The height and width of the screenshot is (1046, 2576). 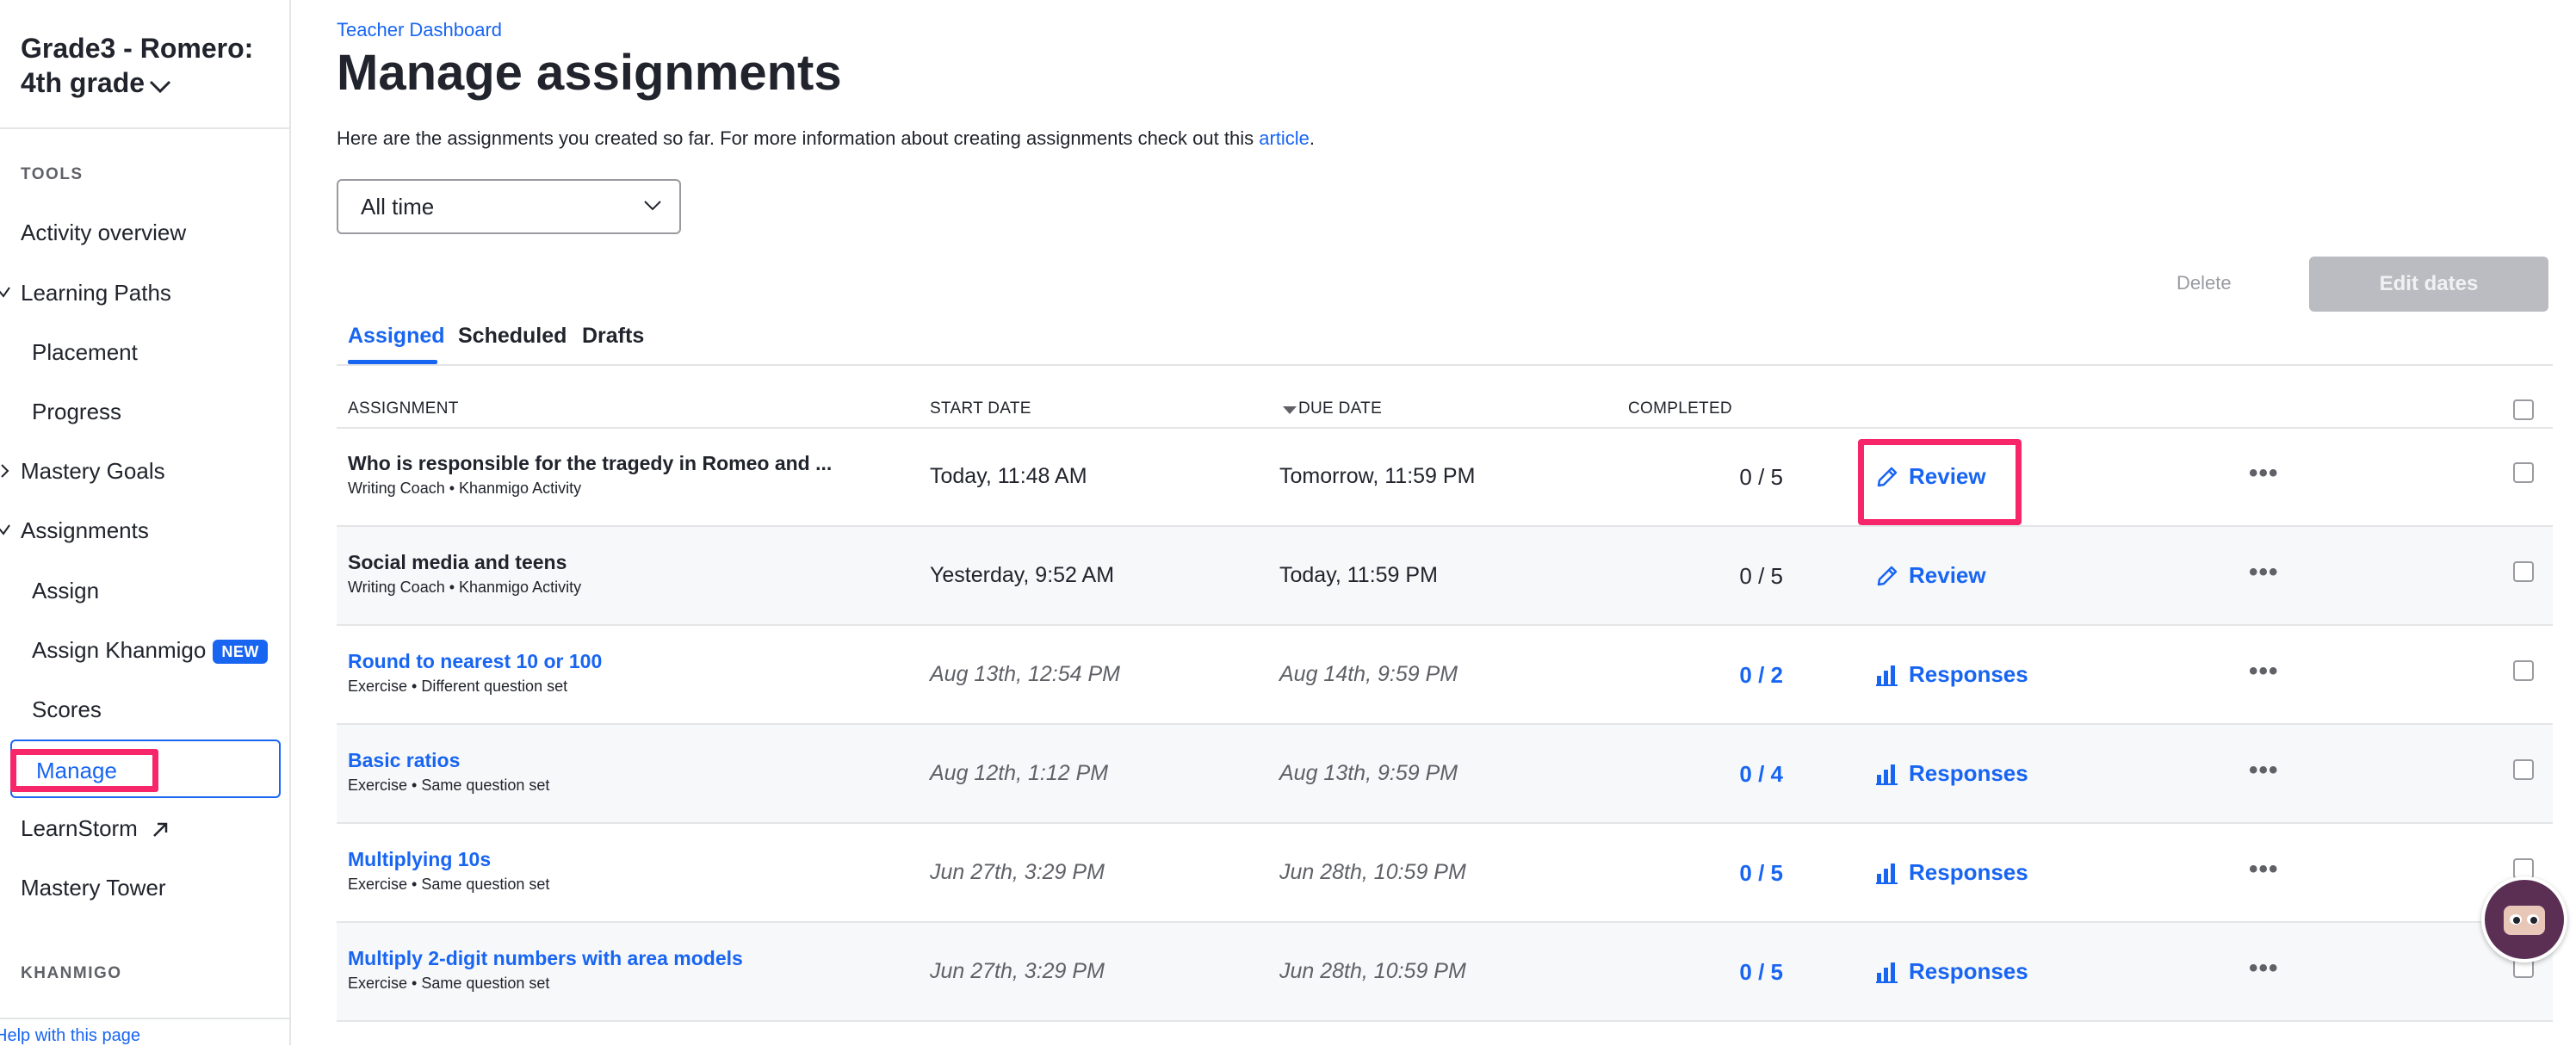 I want to click on tab-drafts: Drafts, so click(x=613, y=336).